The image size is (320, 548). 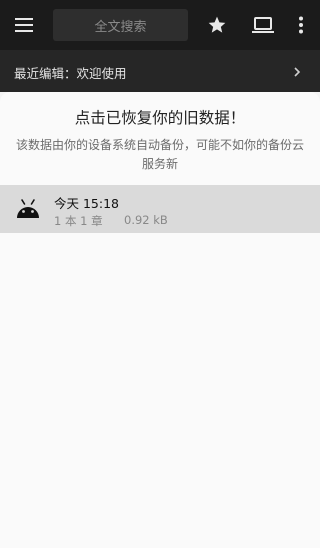 I want to click on top-app-bar: 全文搜索, so click(x=160, y=25).